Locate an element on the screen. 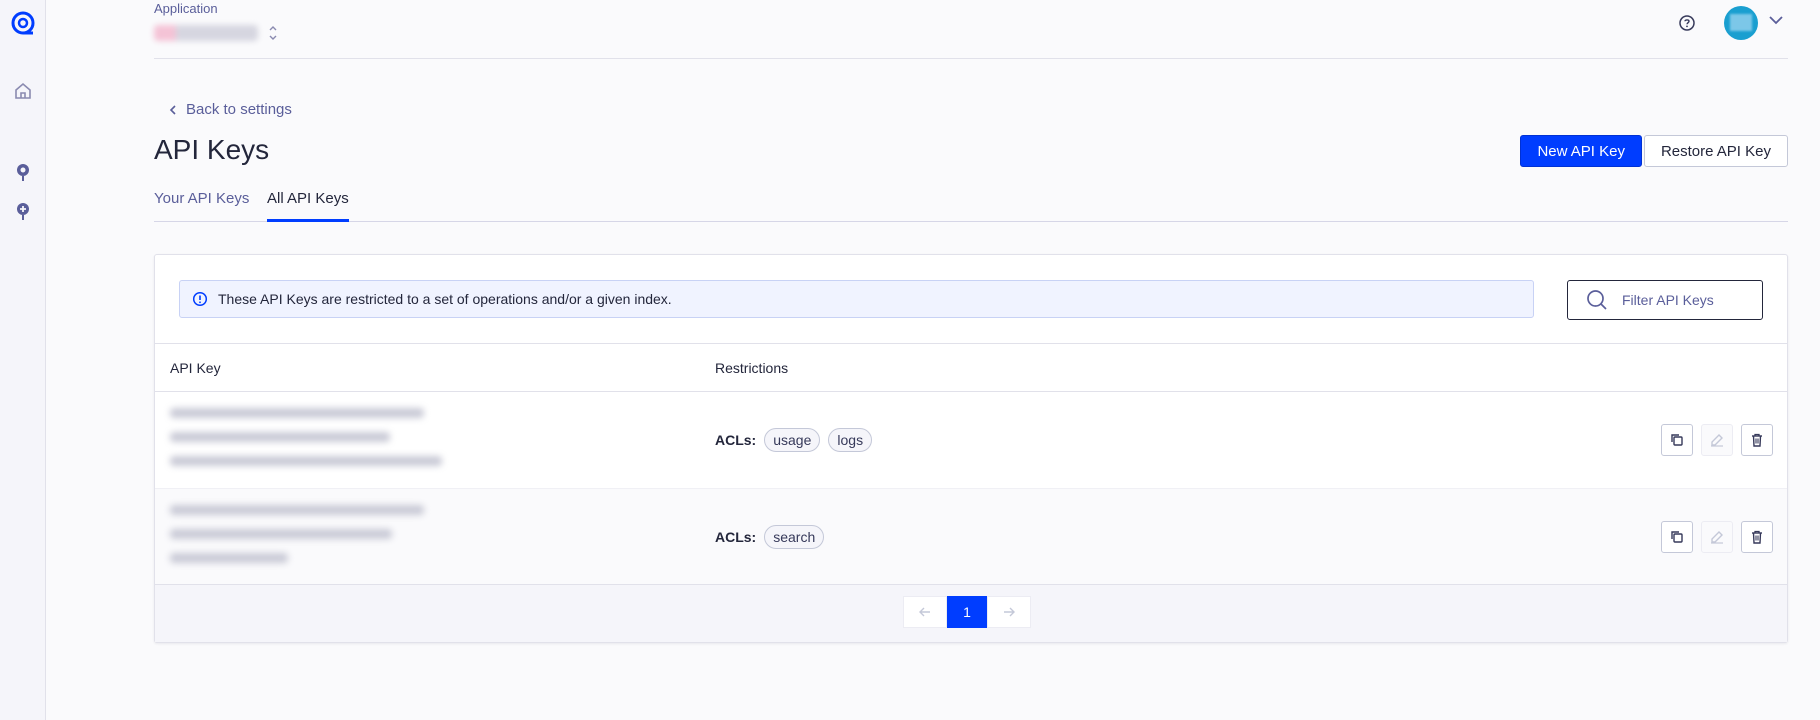 The width and height of the screenshot is (1820, 720). search-product-icon is located at coordinates (23, 172).